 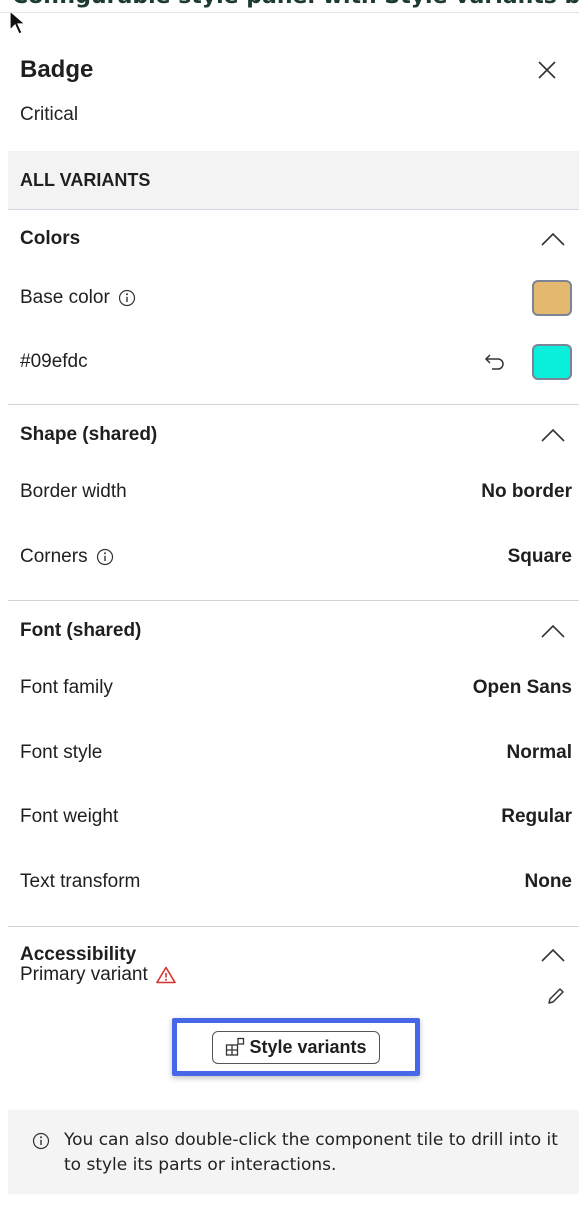 I want to click on override-color-label: #09efdc, so click(x=54, y=361).